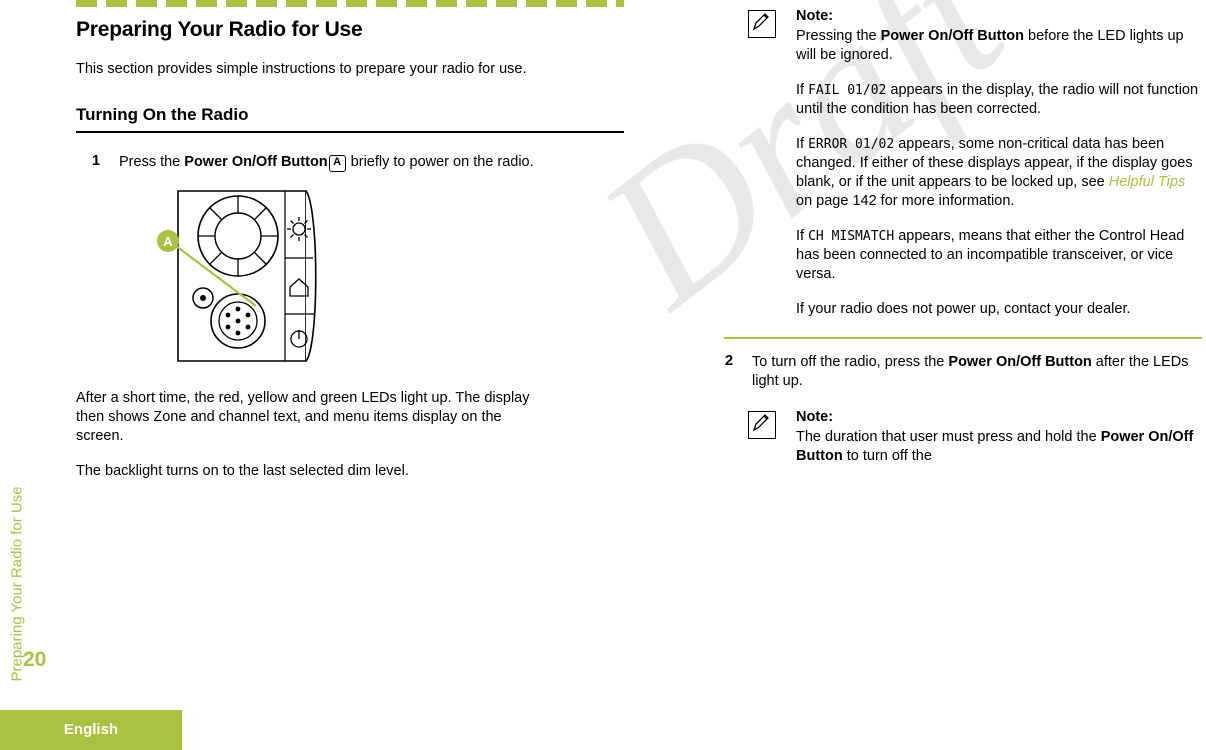 This screenshot has height=750, width=1206. Describe the element at coordinates (237, 276) in the screenshot. I see `radio-illustration-svg: A` at that location.